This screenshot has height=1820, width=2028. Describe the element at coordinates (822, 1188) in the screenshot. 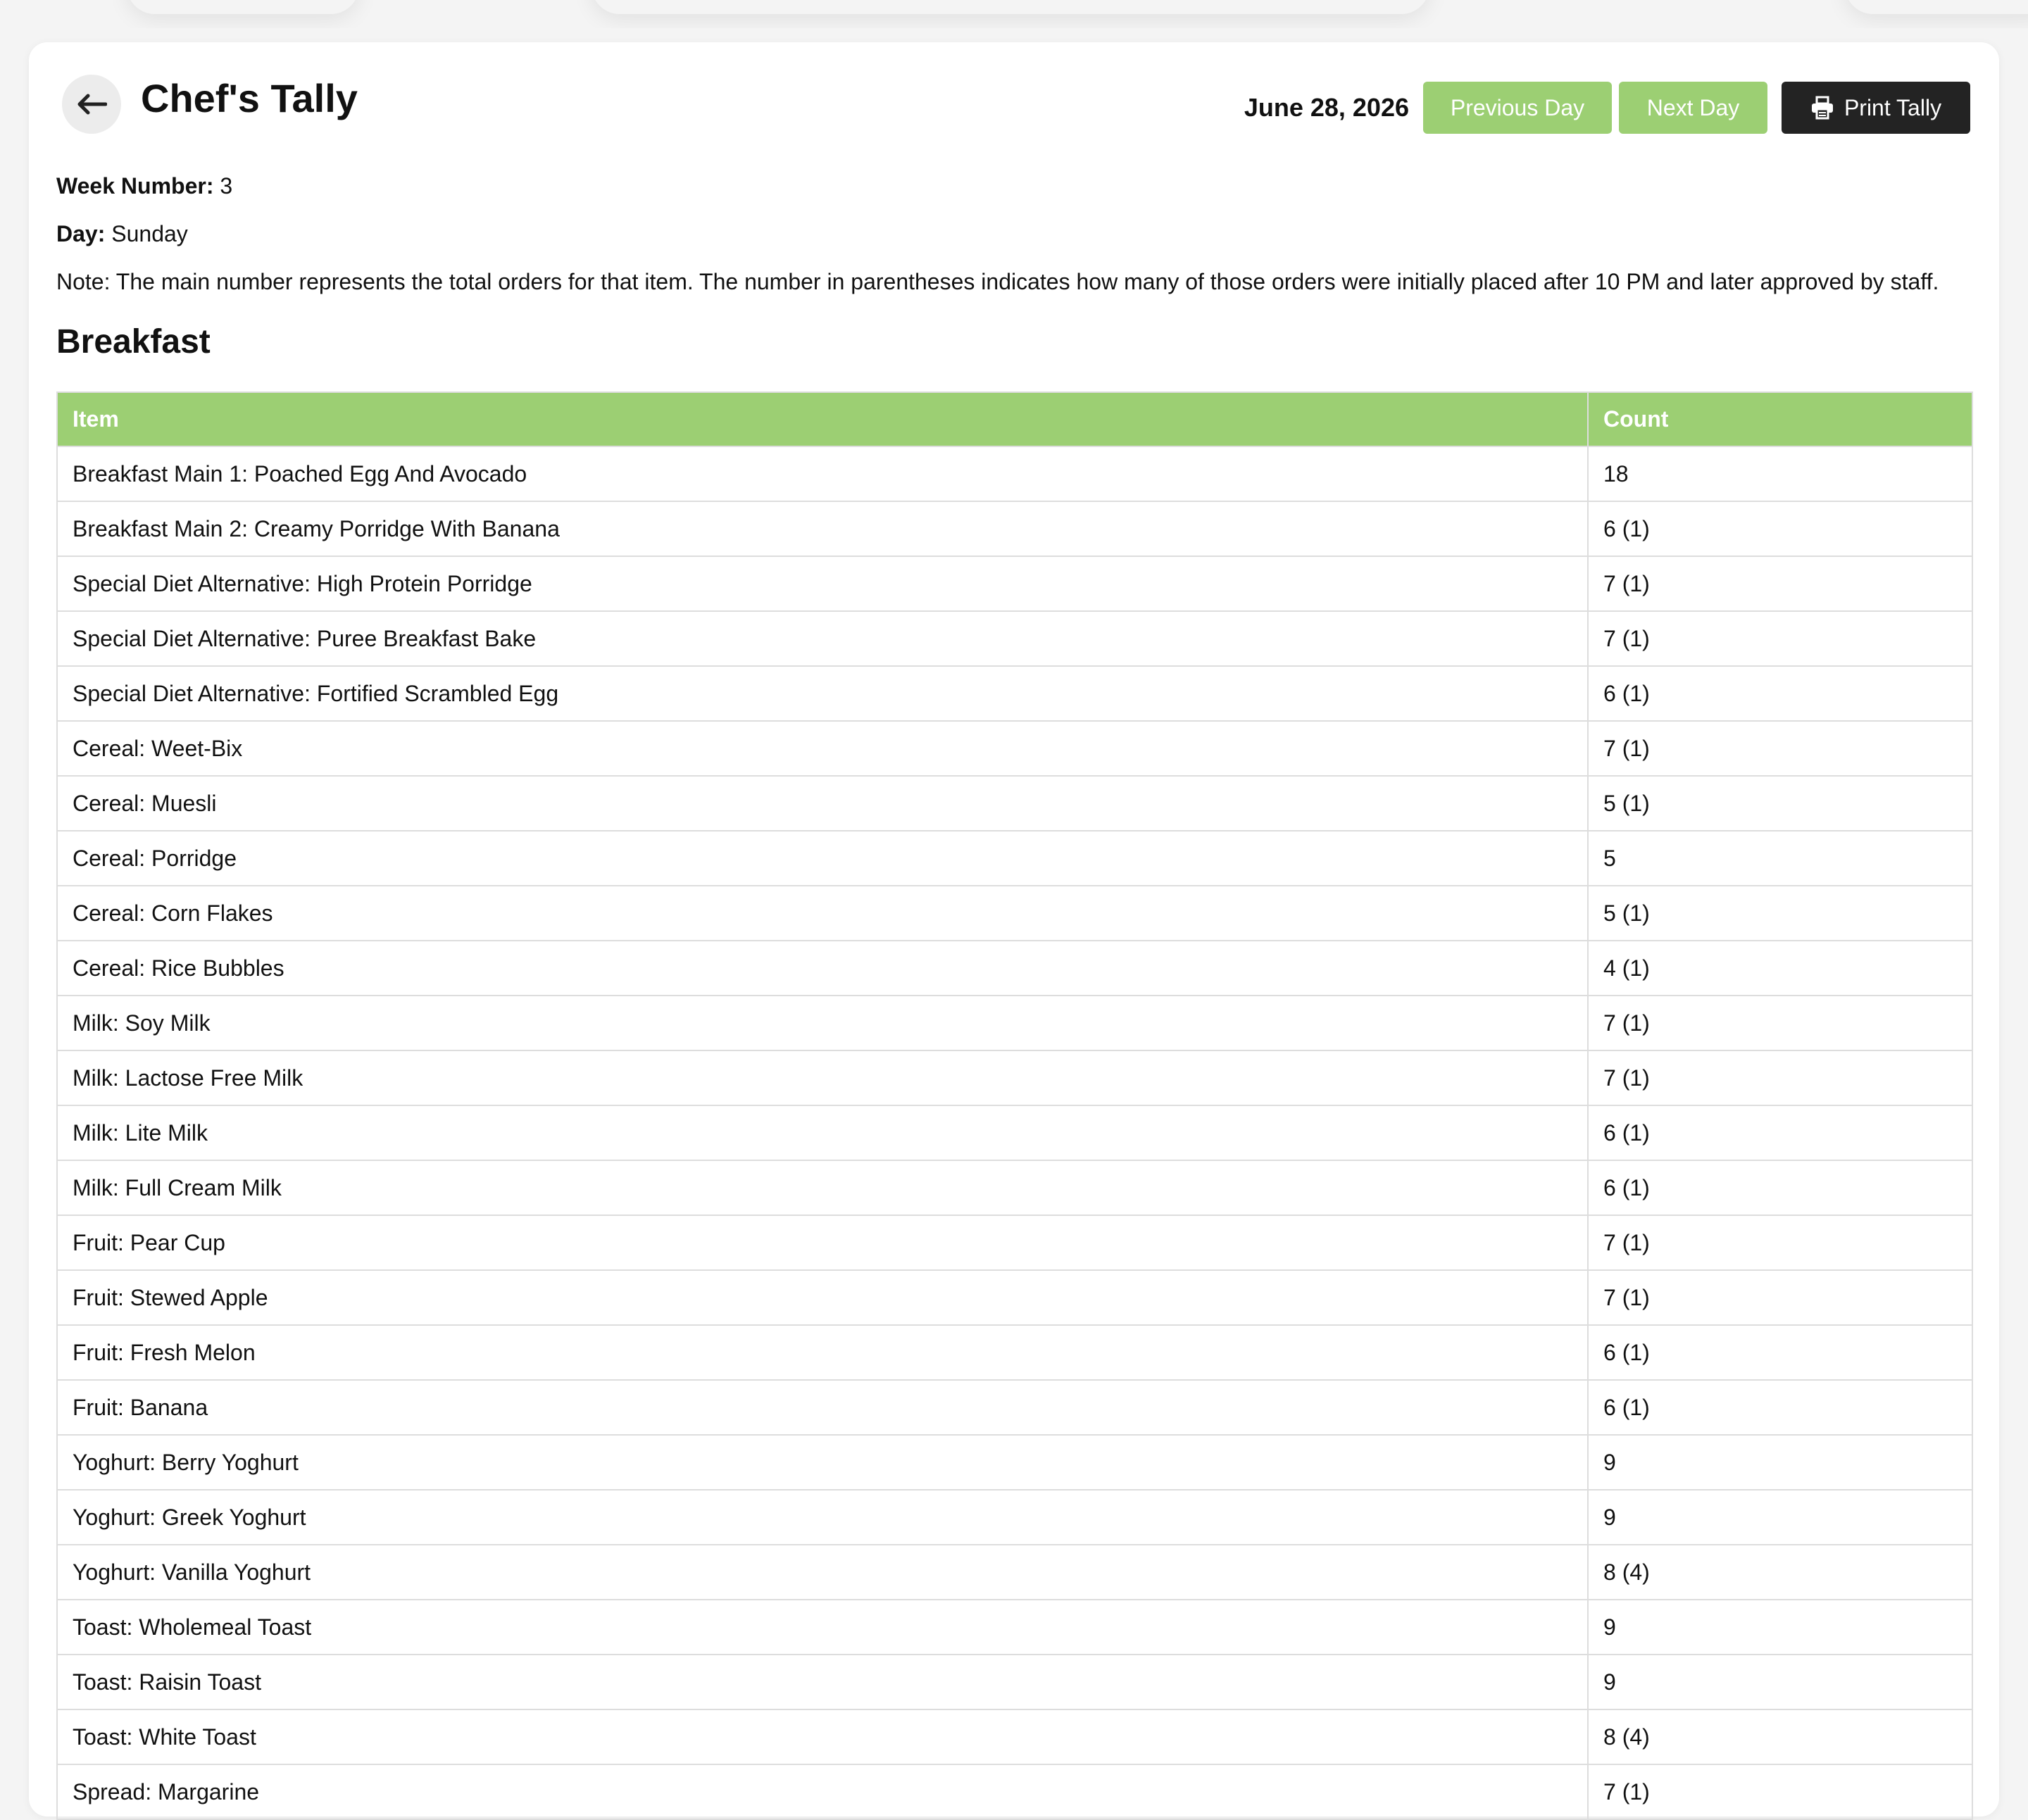

I see `item-cell: Milk: Full Cream Milk` at that location.